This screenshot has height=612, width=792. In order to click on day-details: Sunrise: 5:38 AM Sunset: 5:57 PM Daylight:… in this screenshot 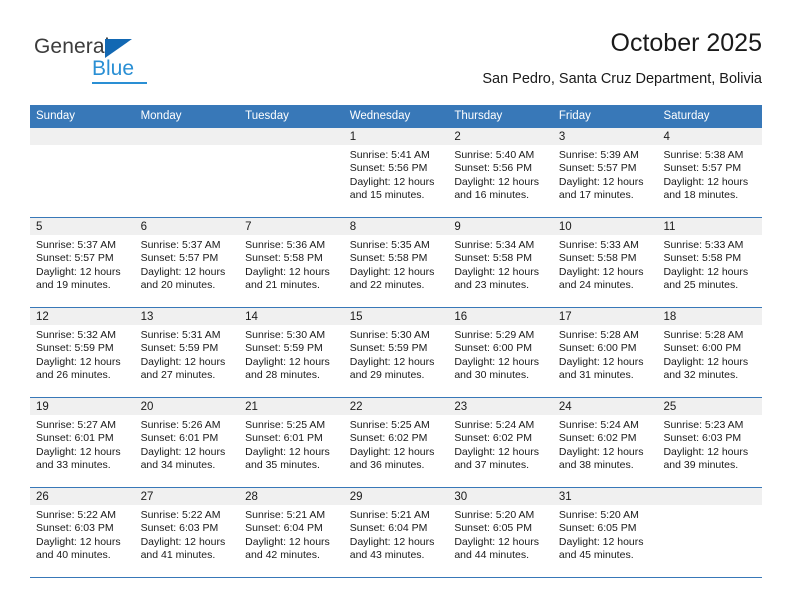, I will do `click(709, 174)`.